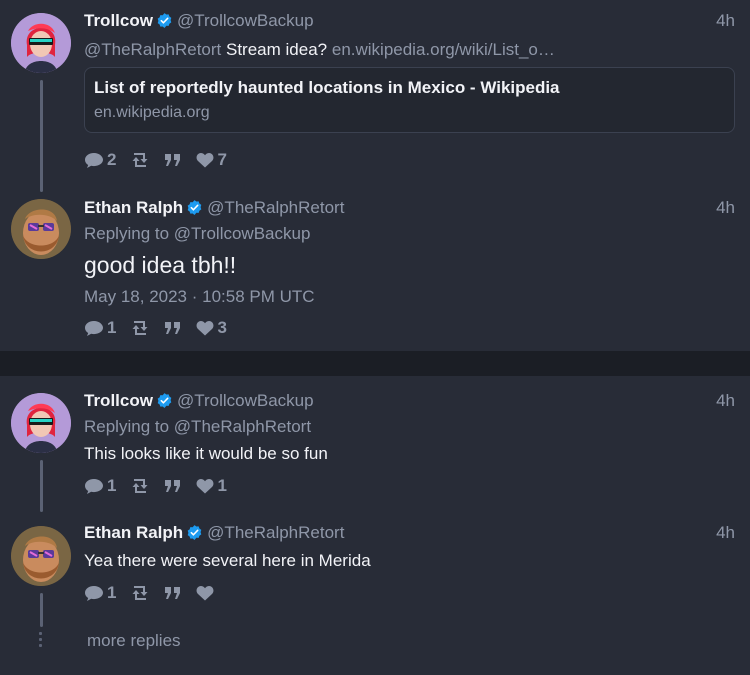 Image resolution: width=750 pixels, height=675 pixels. Describe the element at coordinates (152, 49) in the screenshot. I see `mention-link: @TheRalphRetort` at that location.